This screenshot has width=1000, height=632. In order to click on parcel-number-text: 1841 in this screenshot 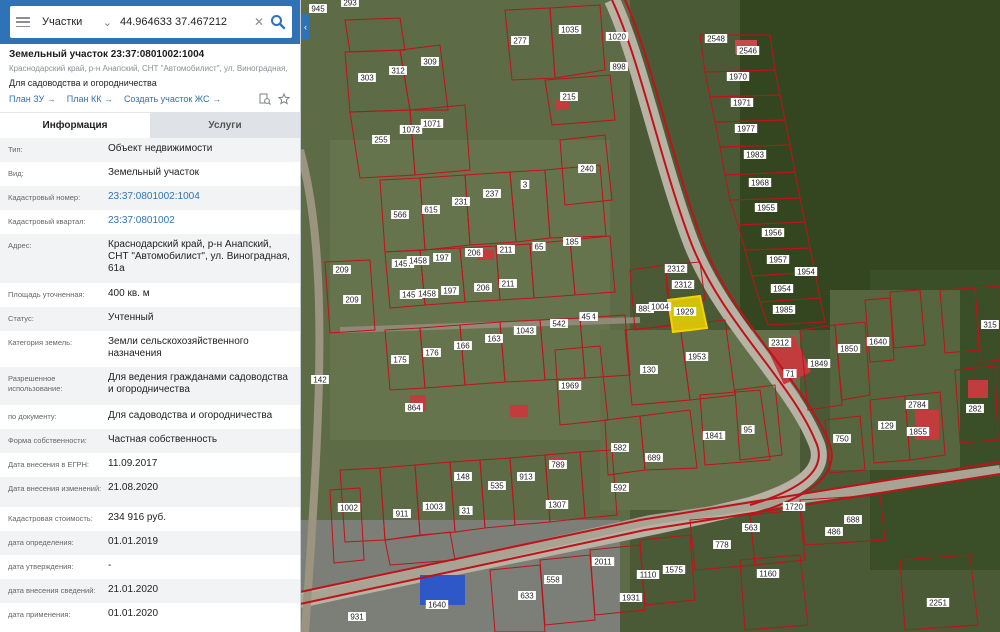, I will do `click(714, 436)`.